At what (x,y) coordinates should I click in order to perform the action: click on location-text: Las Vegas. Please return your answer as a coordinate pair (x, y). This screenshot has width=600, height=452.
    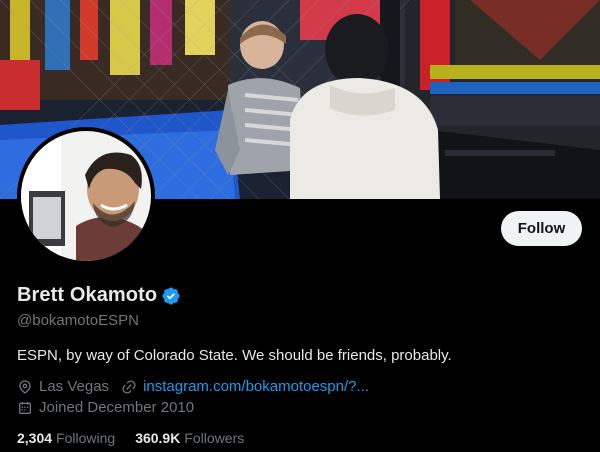
    Looking at the image, I should click on (74, 386).